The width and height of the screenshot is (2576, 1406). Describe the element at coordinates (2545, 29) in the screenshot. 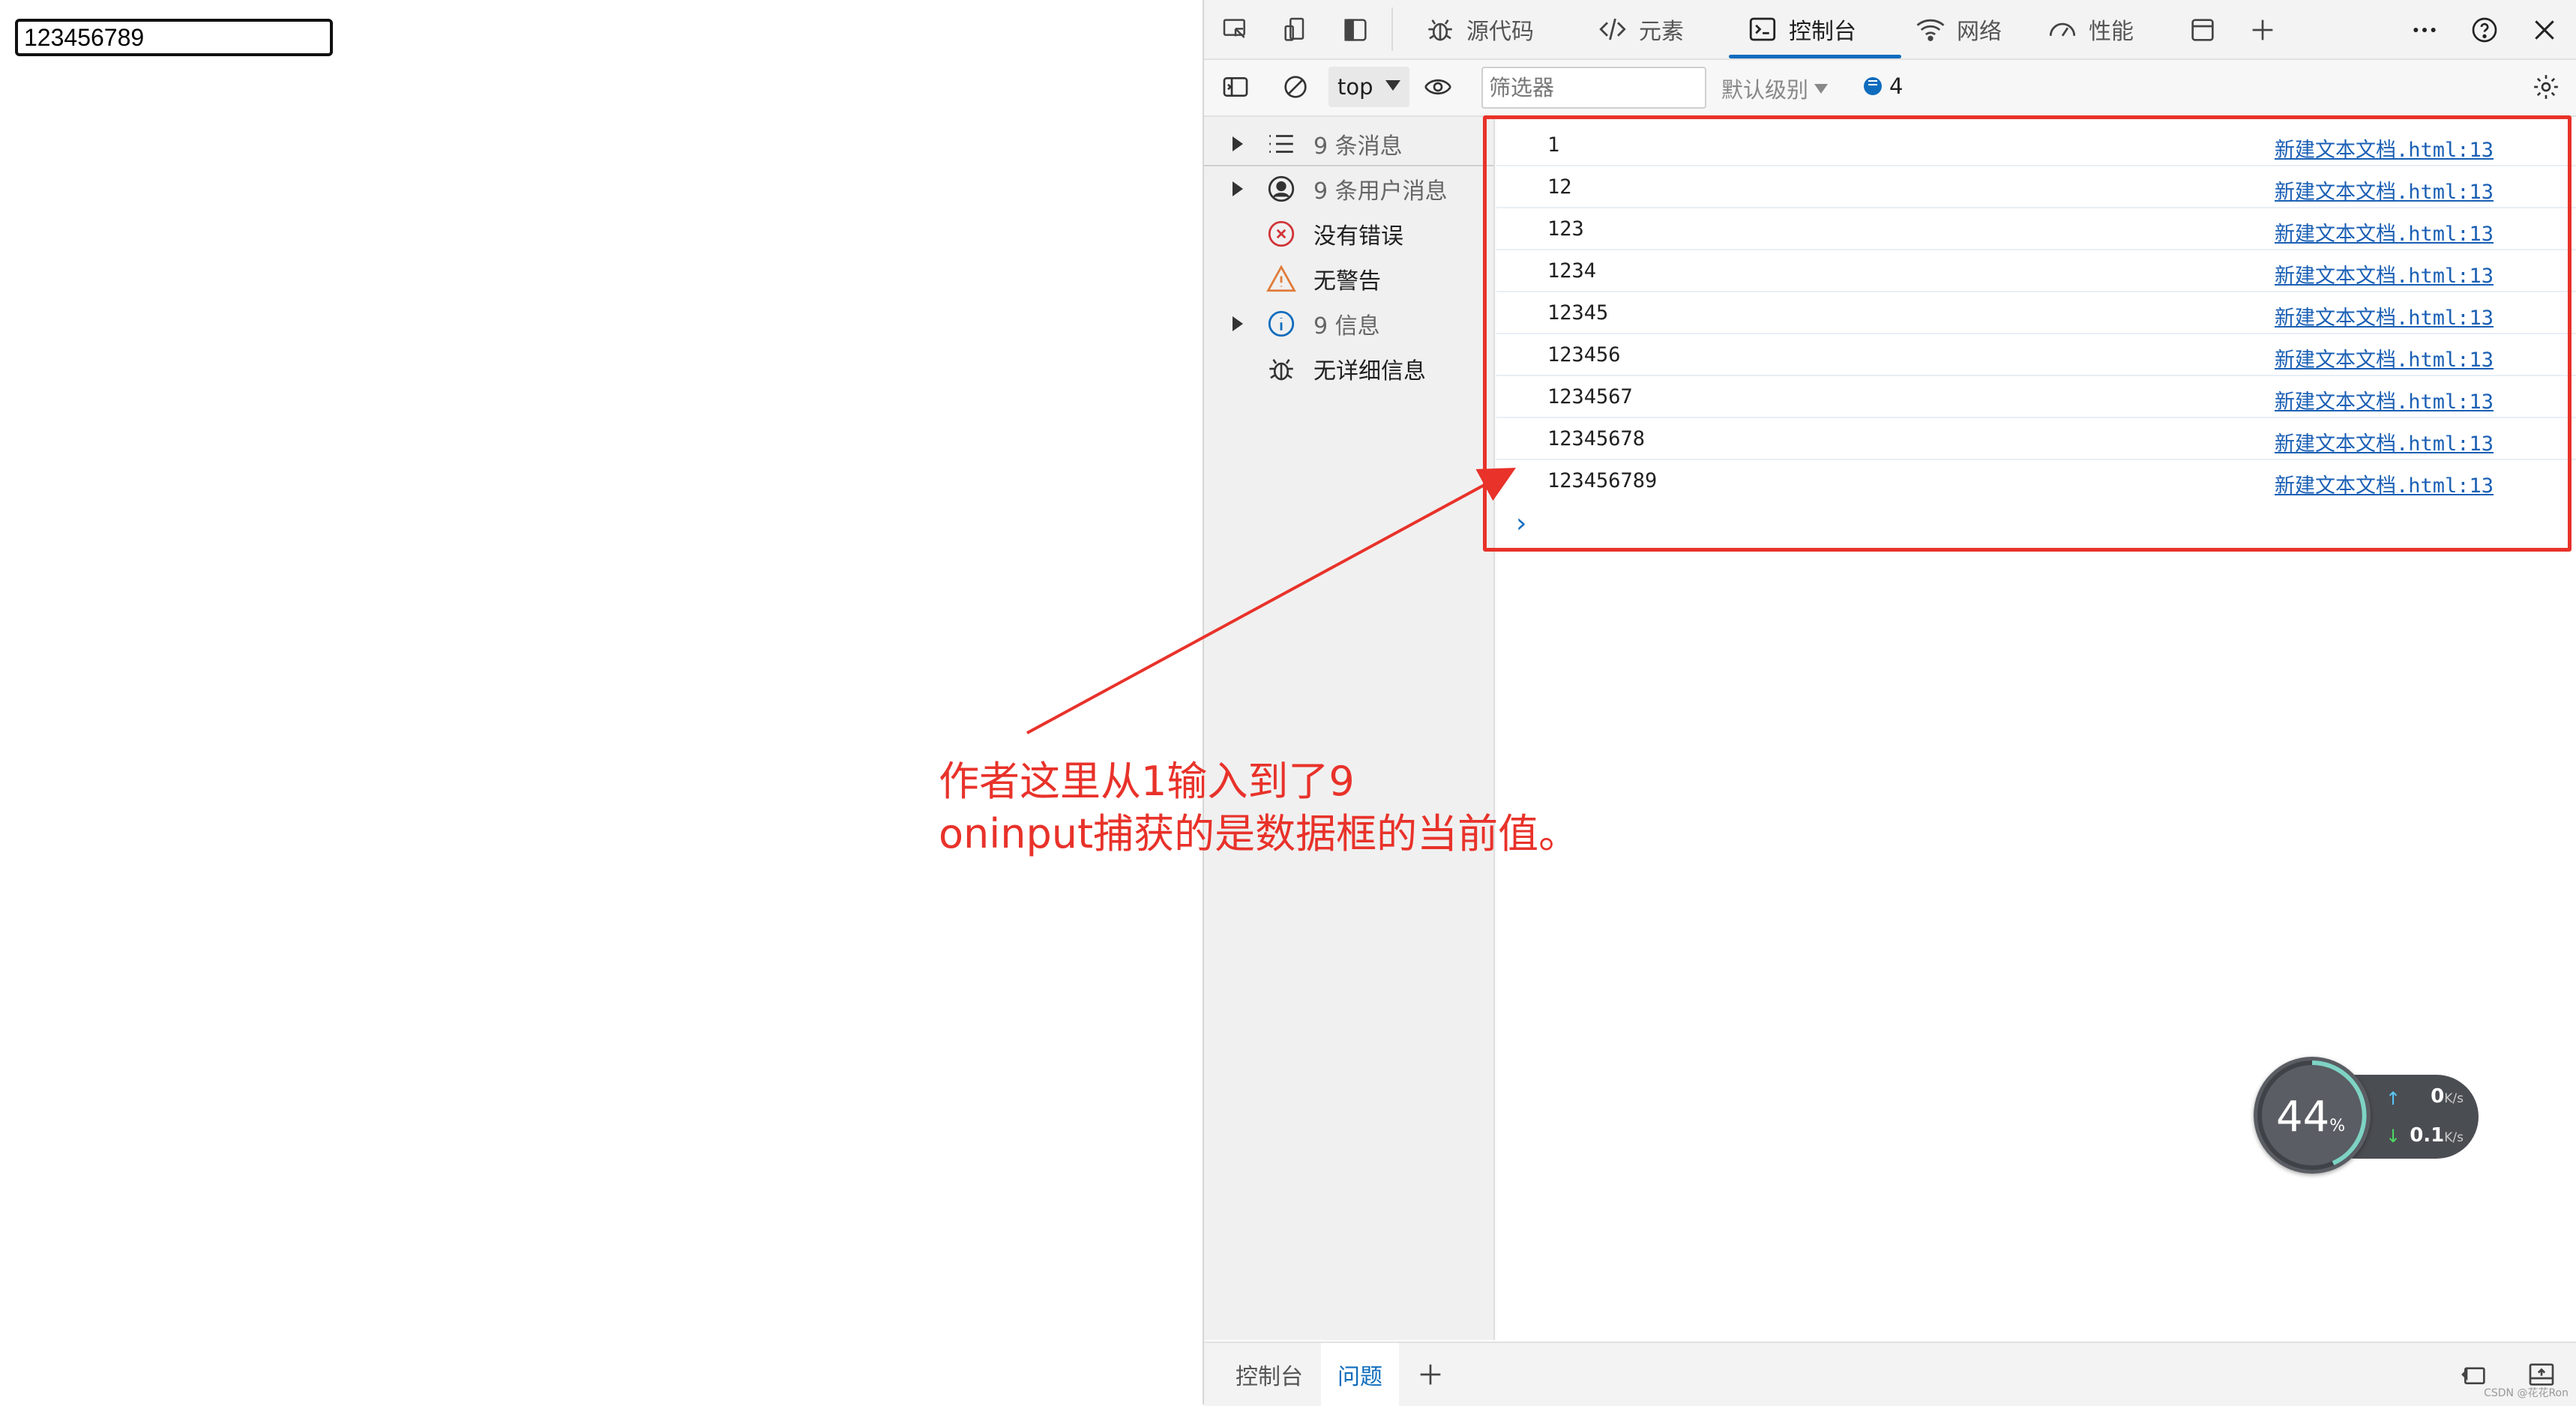

I see `close-icon` at that location.